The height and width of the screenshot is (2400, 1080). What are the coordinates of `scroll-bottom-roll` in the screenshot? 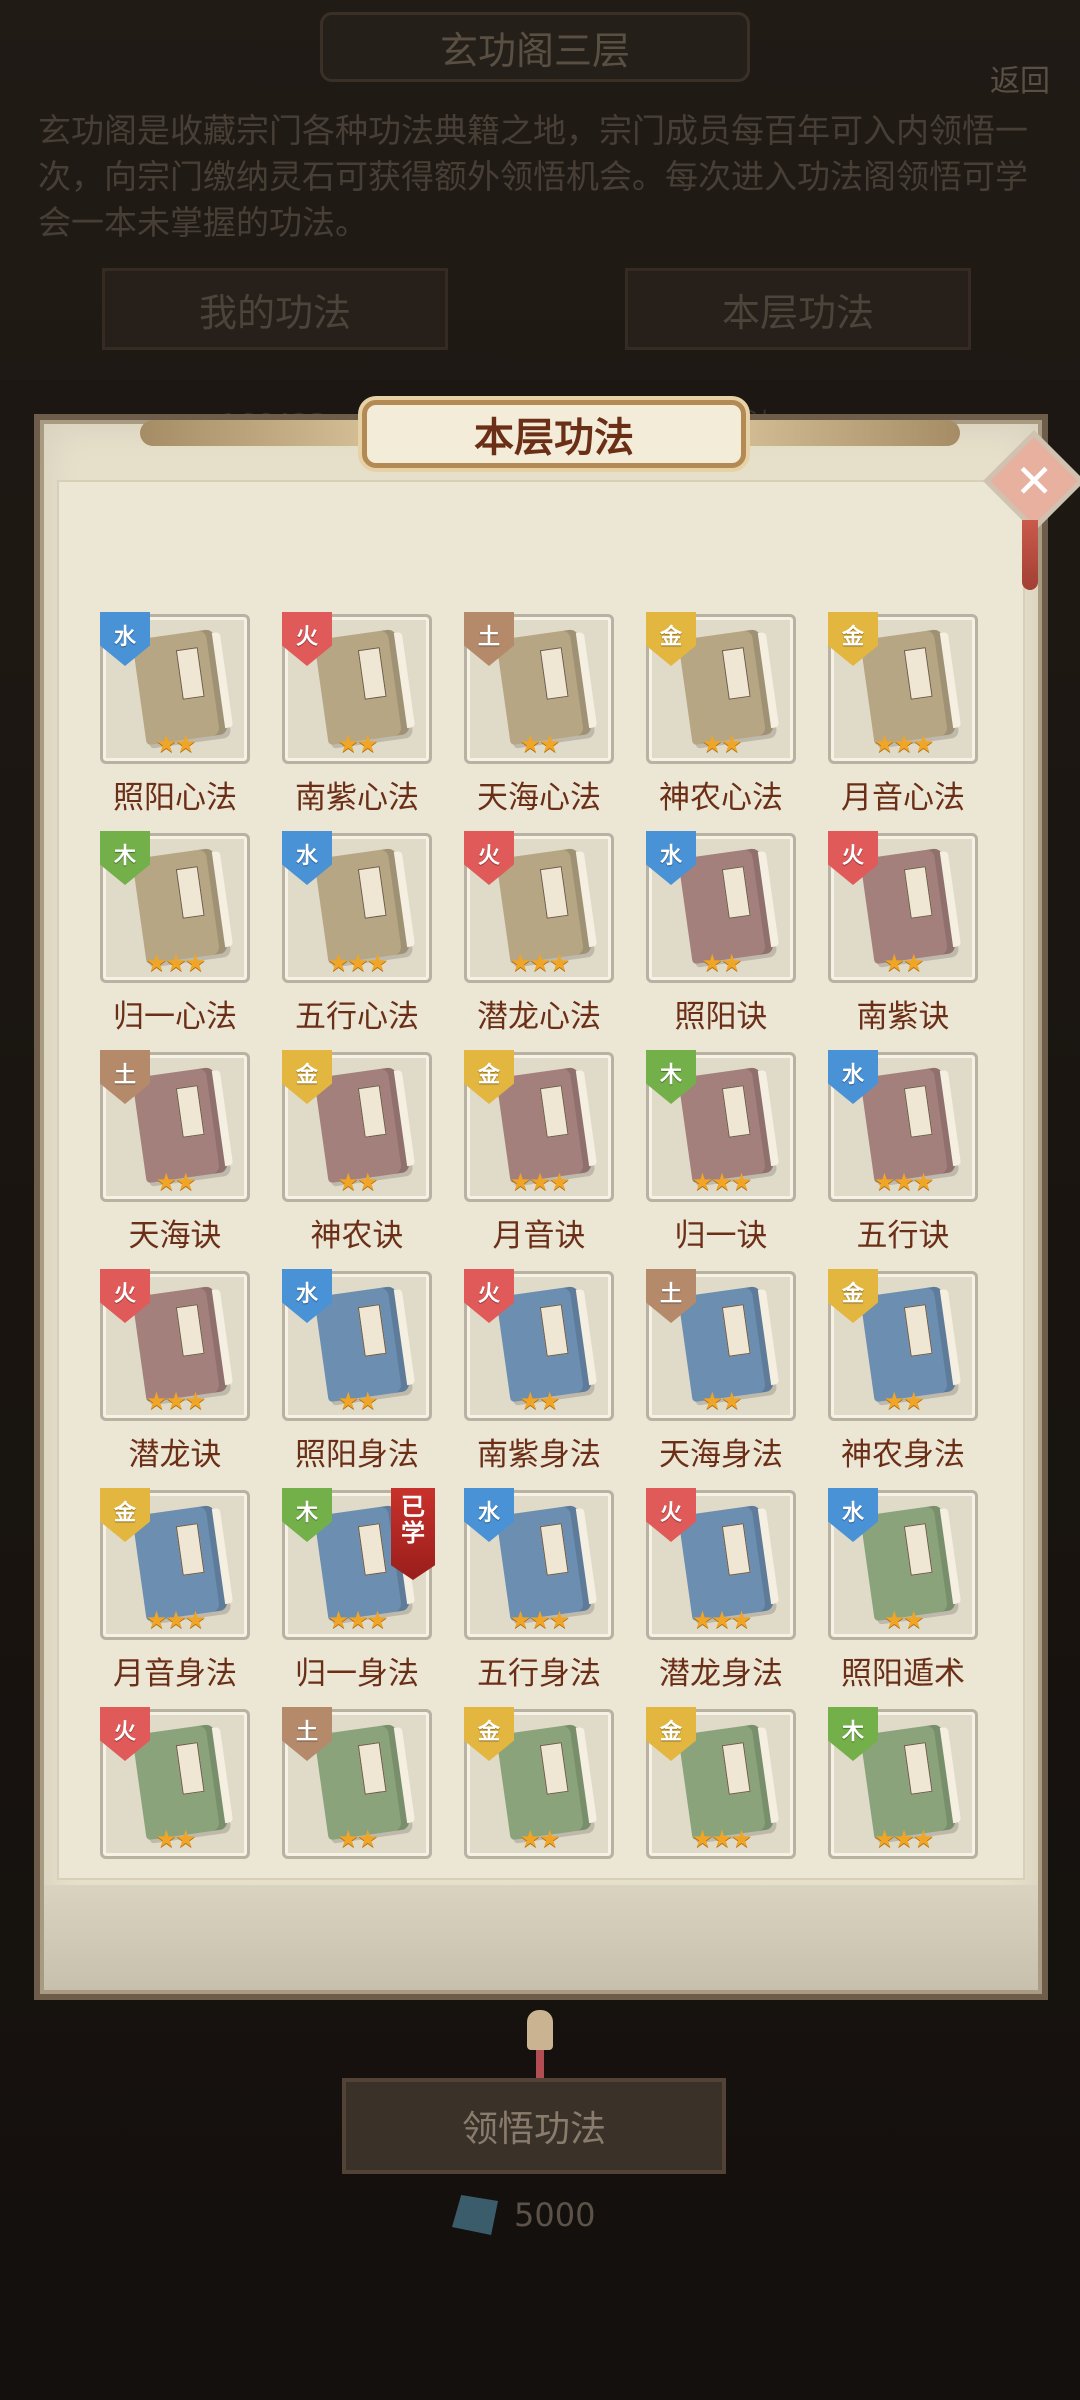 It's located at (541, 1937).